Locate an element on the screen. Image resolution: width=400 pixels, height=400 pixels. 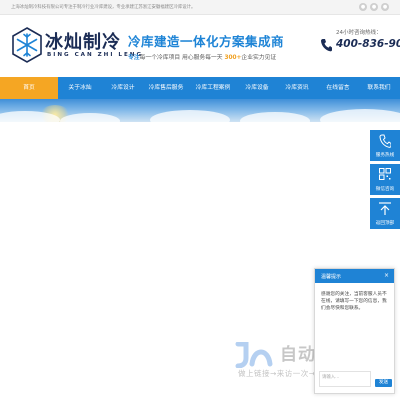
side-toolbar: 服务热线 微信咨询 返回顶部 is located at coordinates (385, 181).